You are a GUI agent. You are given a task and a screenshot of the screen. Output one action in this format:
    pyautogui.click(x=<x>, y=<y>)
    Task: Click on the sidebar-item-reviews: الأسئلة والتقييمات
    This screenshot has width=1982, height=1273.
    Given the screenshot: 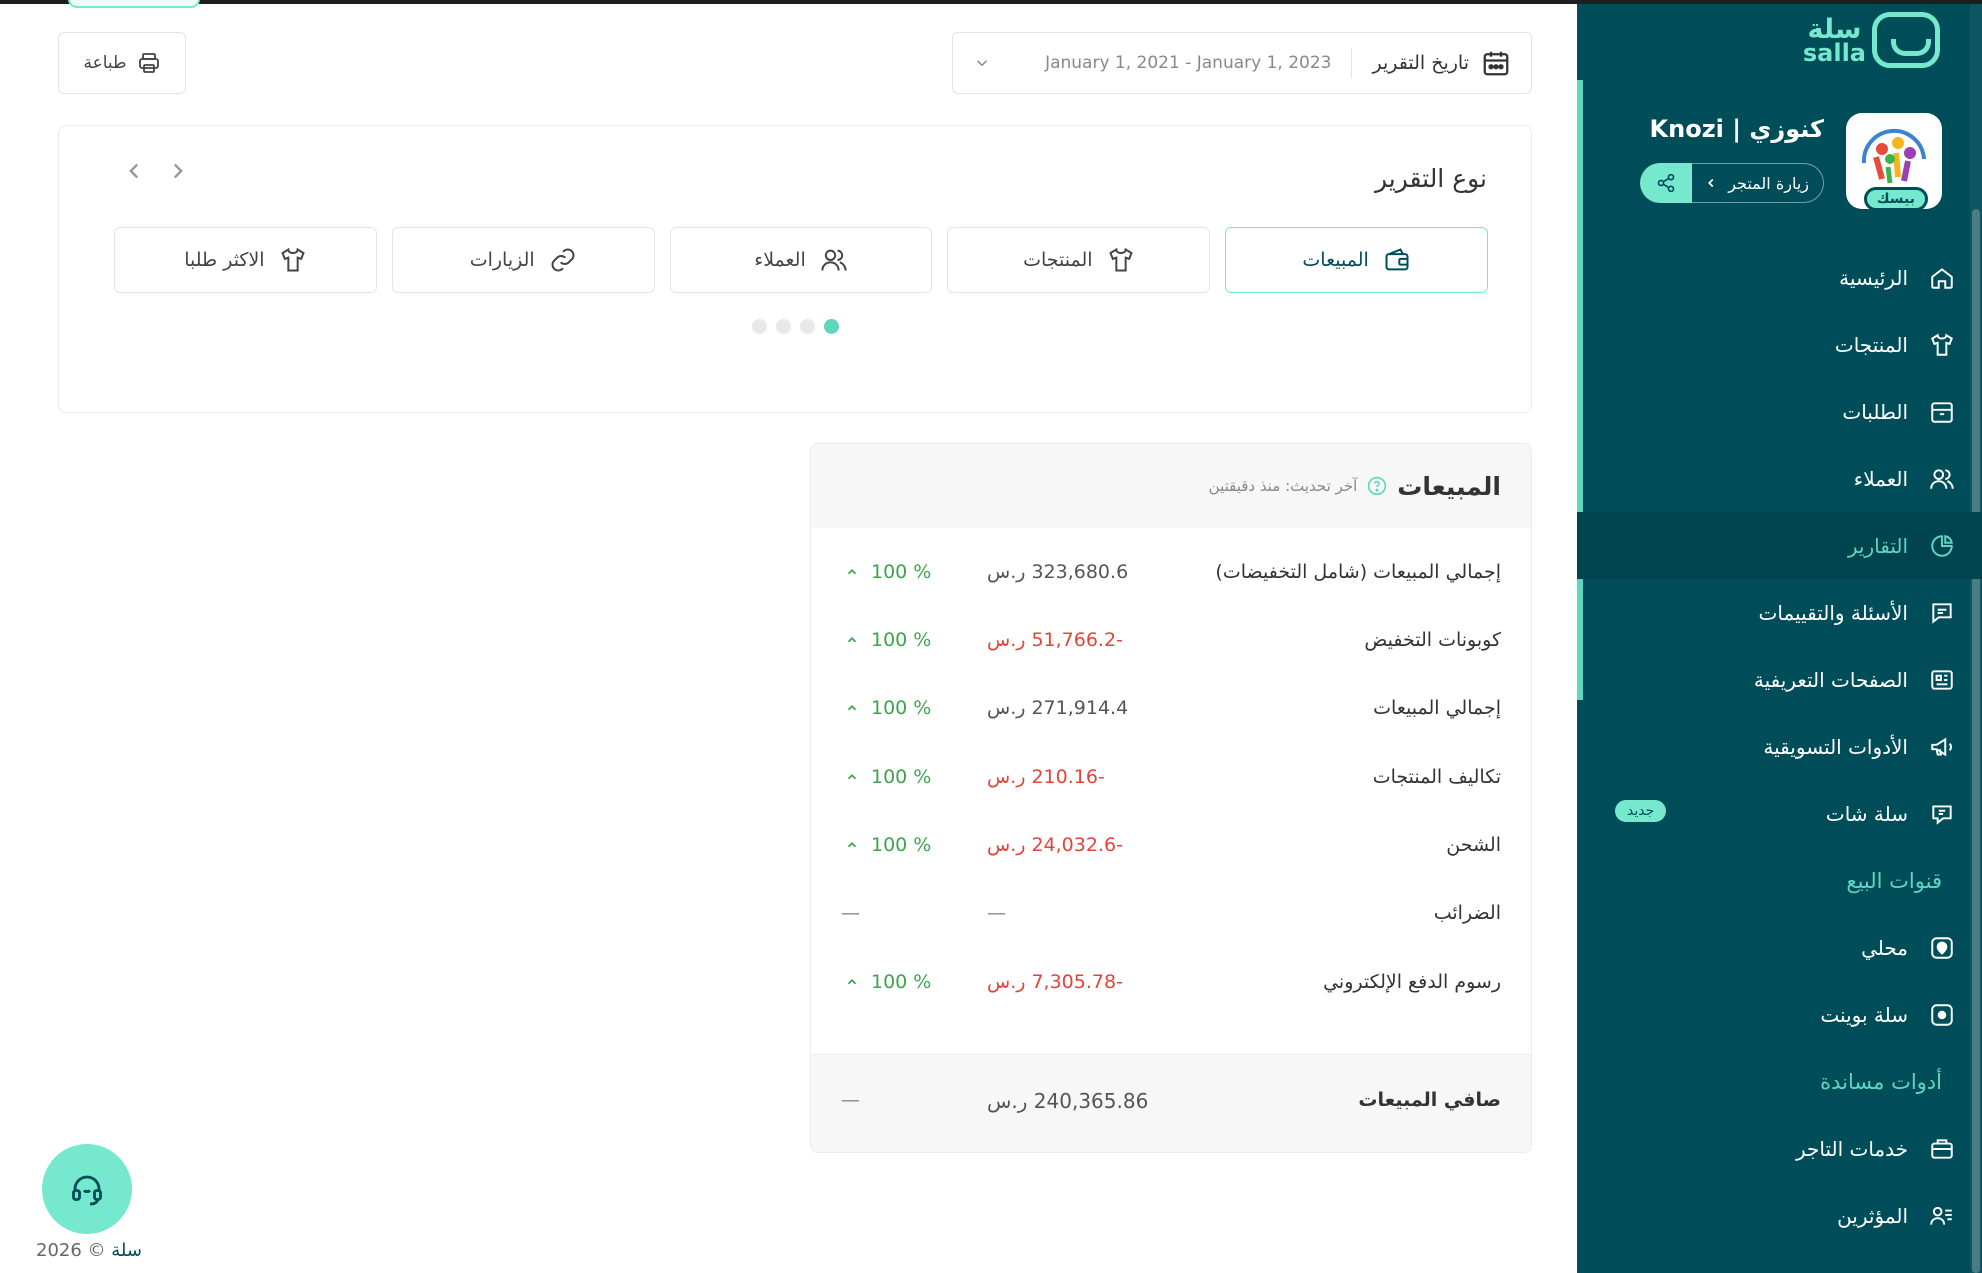 What is the action you would take?
    pyautogui.click(x=1779, y=612)
    